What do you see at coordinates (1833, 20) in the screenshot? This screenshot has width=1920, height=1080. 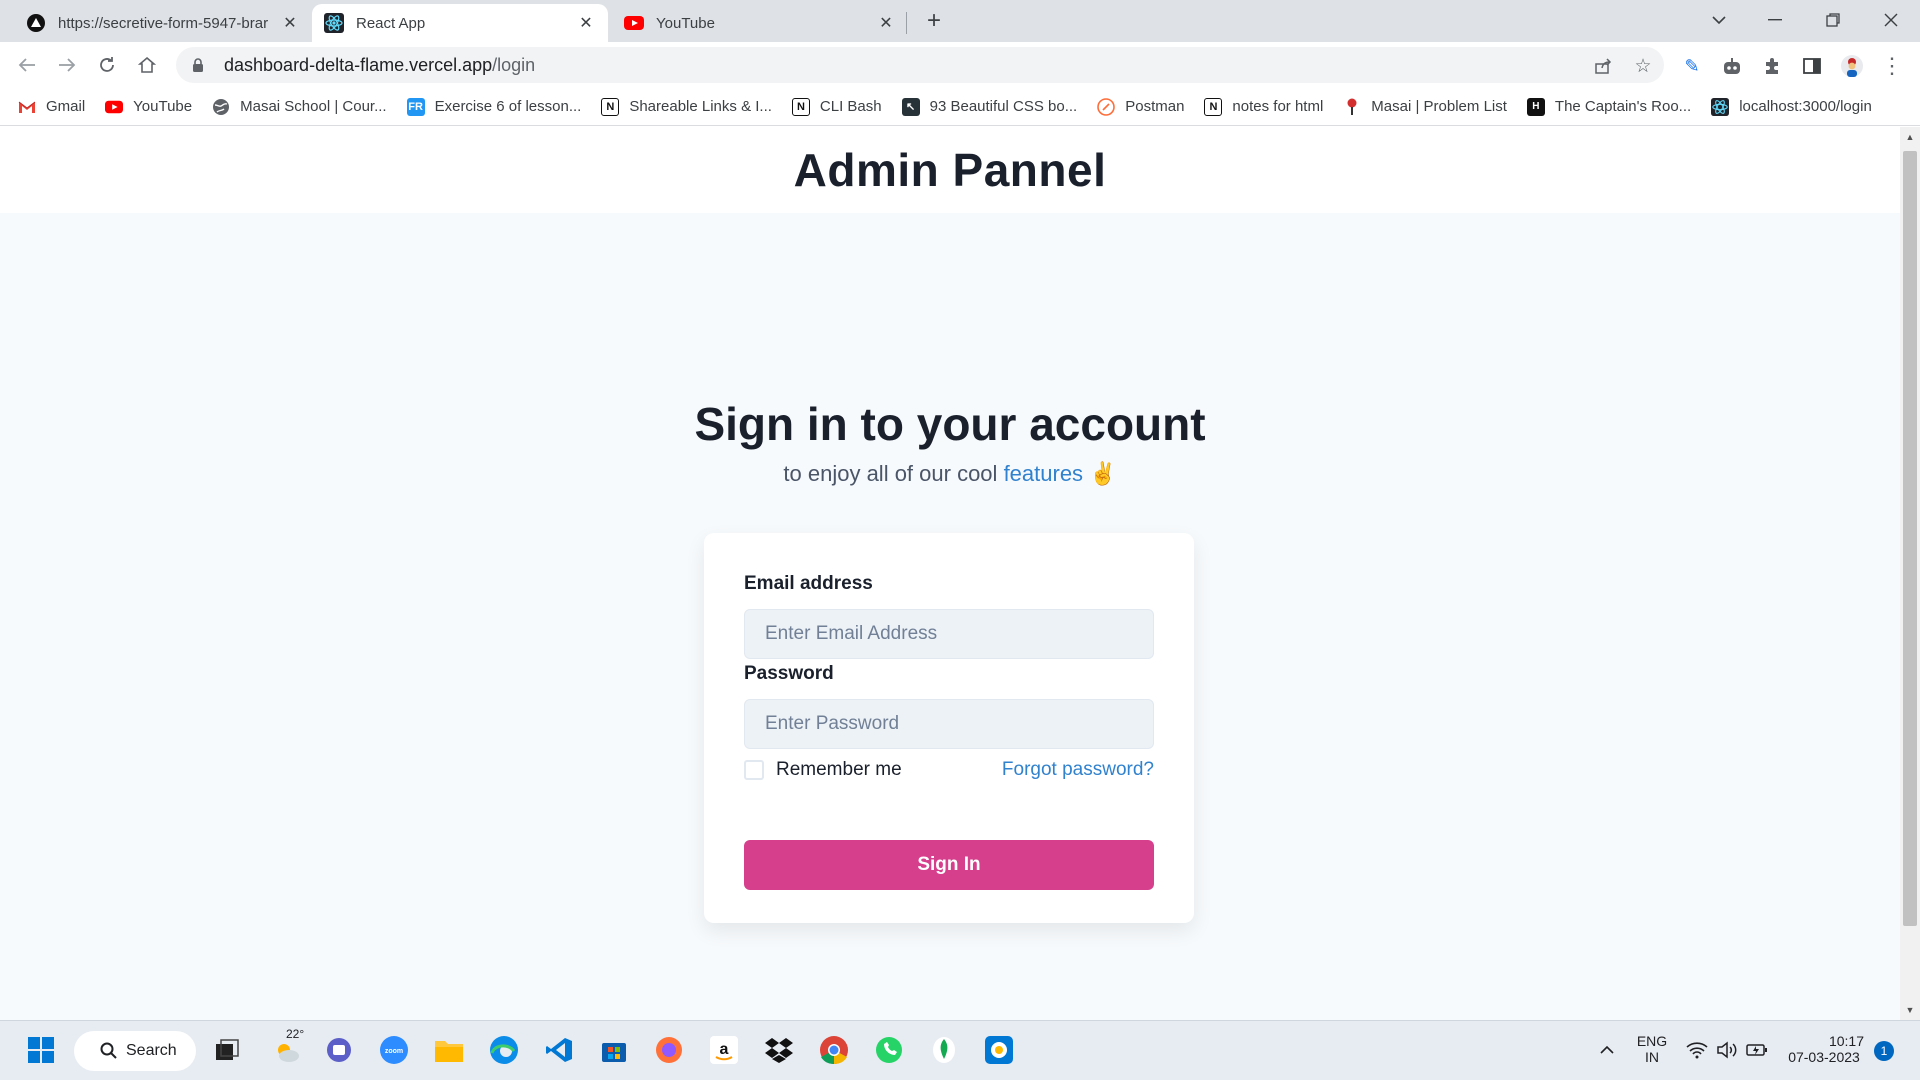 I see `restore-button` at bounding box center [1833, 20].